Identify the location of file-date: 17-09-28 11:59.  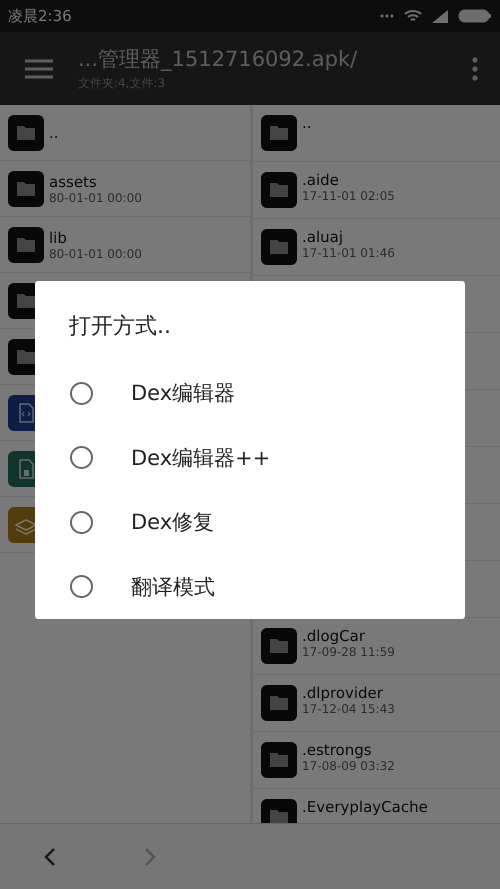
(348, 652).